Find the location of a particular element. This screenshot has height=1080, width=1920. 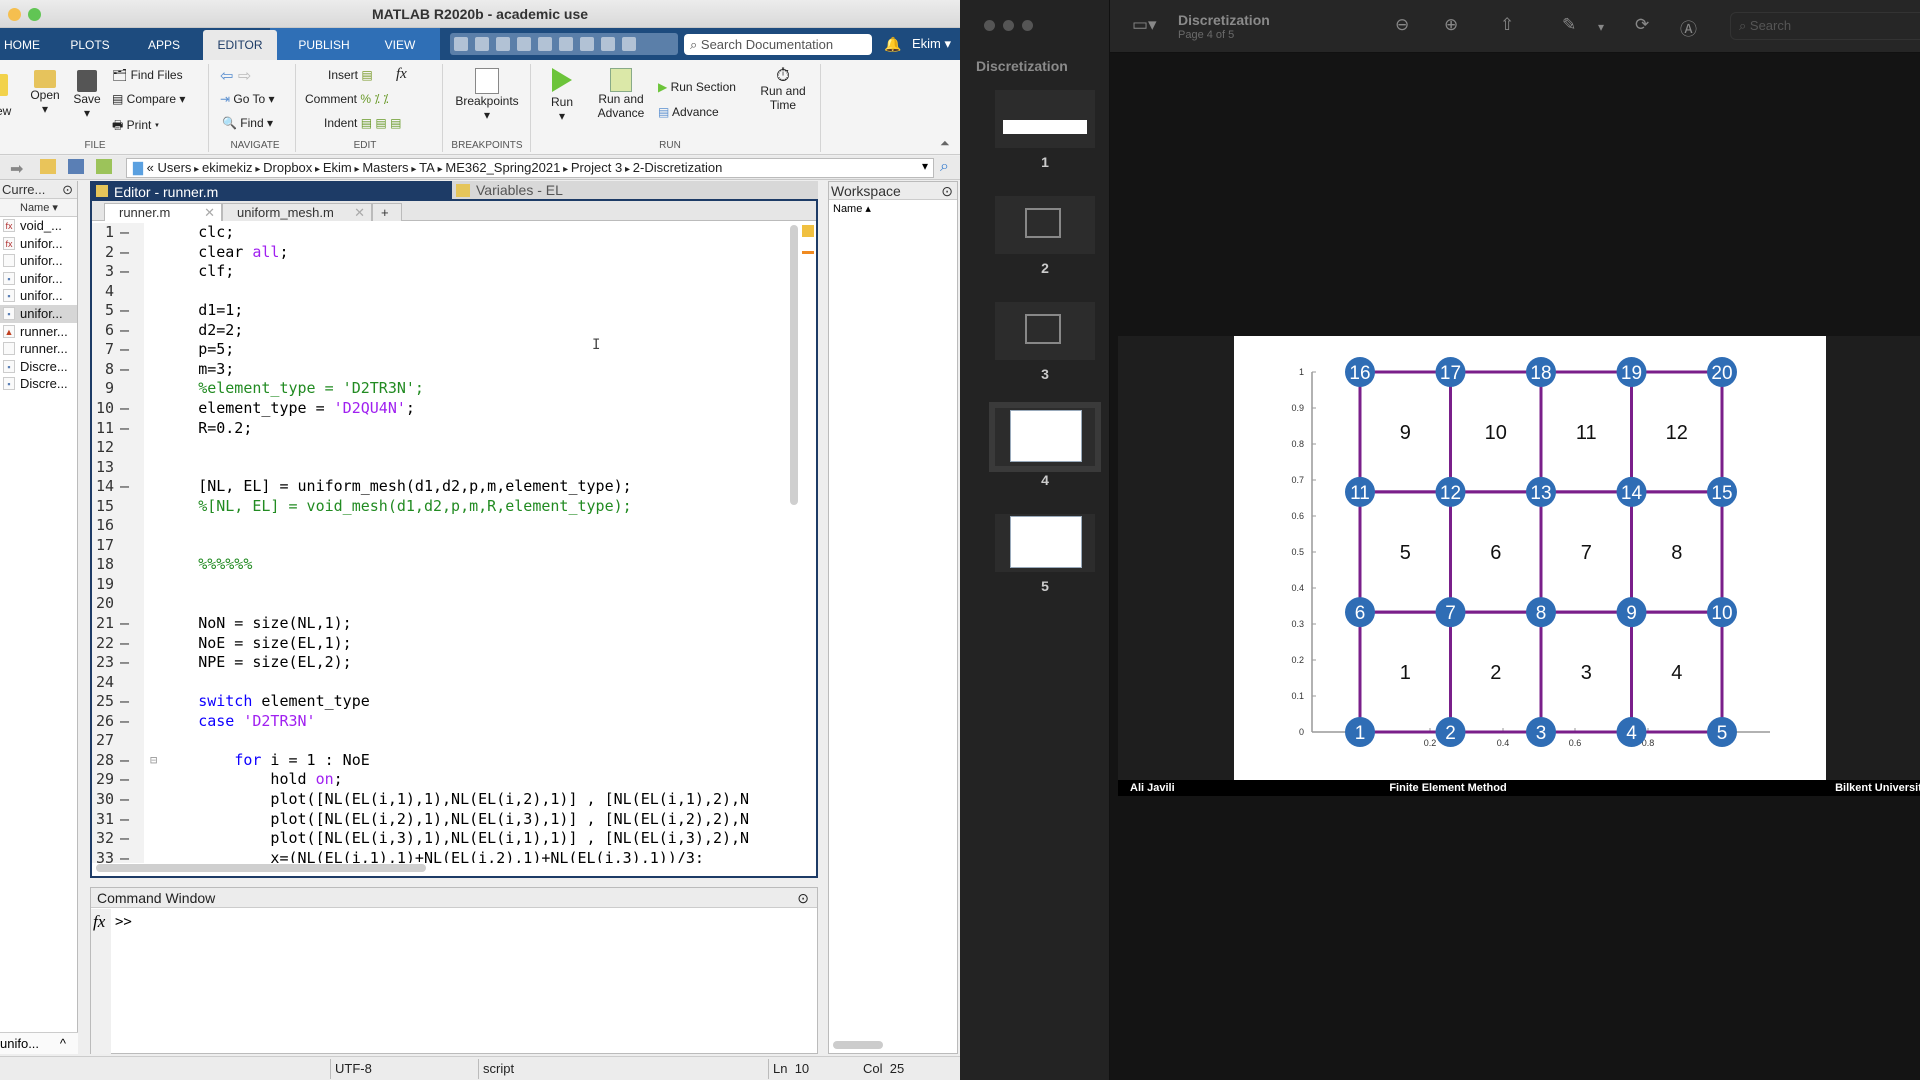

back-forward-arrows-icon: ⇦ ⇨ is located at coordinates (235, 76).